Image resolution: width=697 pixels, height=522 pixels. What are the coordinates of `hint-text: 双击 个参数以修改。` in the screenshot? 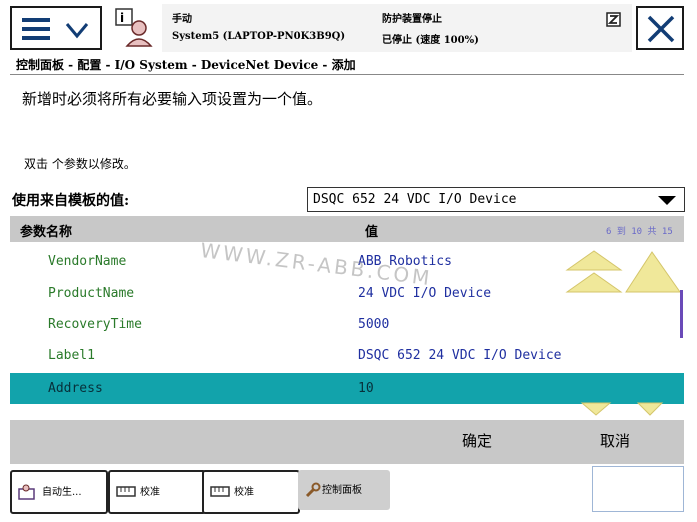 It's located at (80, 164).